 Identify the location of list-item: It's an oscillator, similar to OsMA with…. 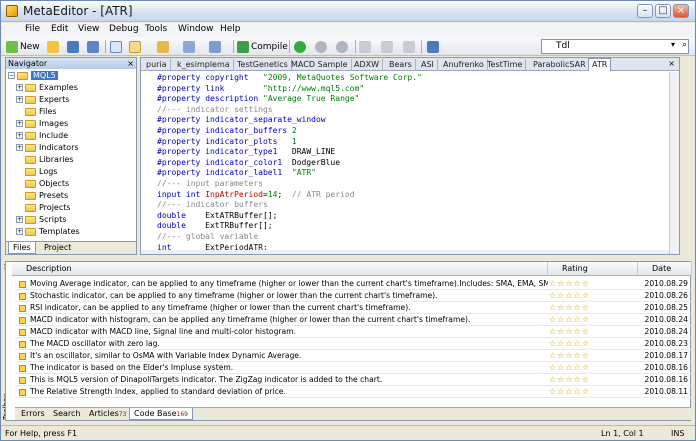
(354, 356).